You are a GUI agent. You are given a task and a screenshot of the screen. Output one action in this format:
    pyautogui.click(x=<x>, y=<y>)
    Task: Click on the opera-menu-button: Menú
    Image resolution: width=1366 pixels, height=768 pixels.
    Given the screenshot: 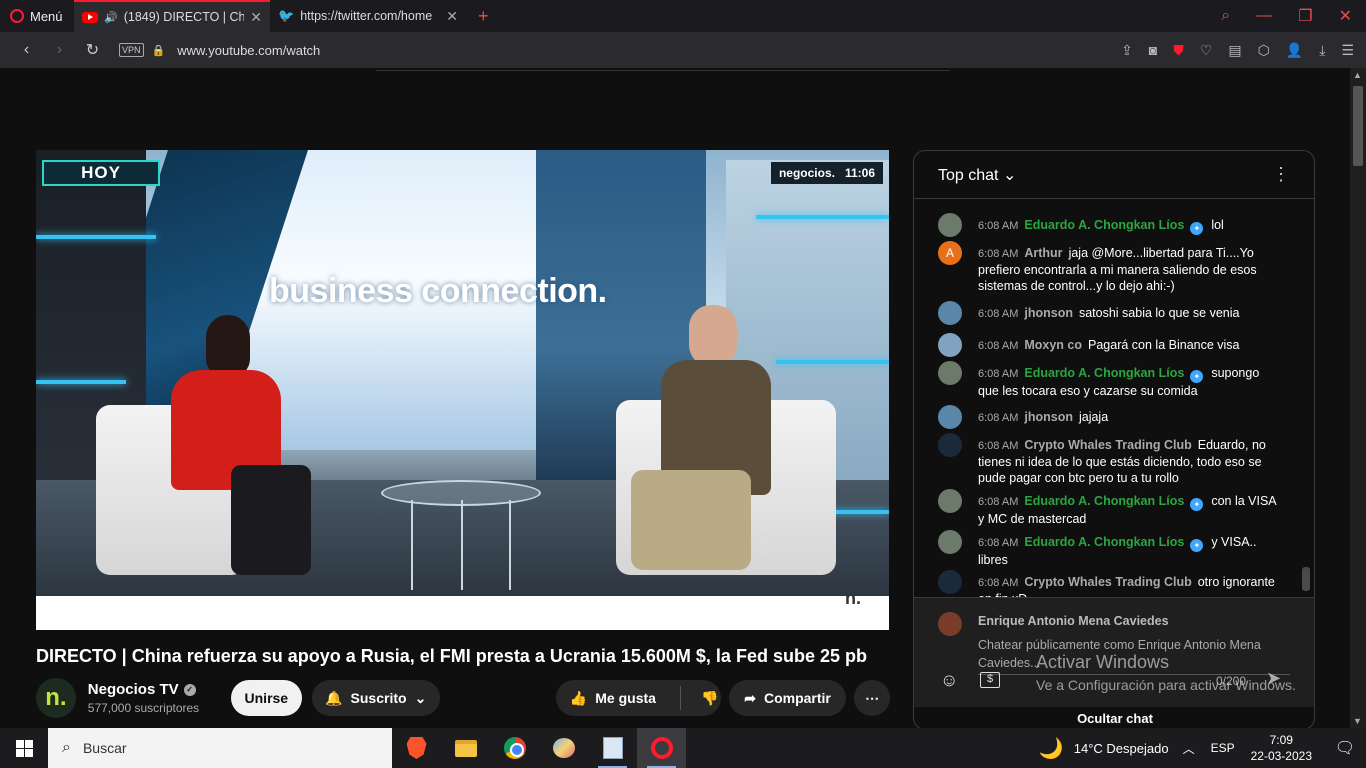 What is the action you would take?
    pyautogui.click(x=37, y=16)
    